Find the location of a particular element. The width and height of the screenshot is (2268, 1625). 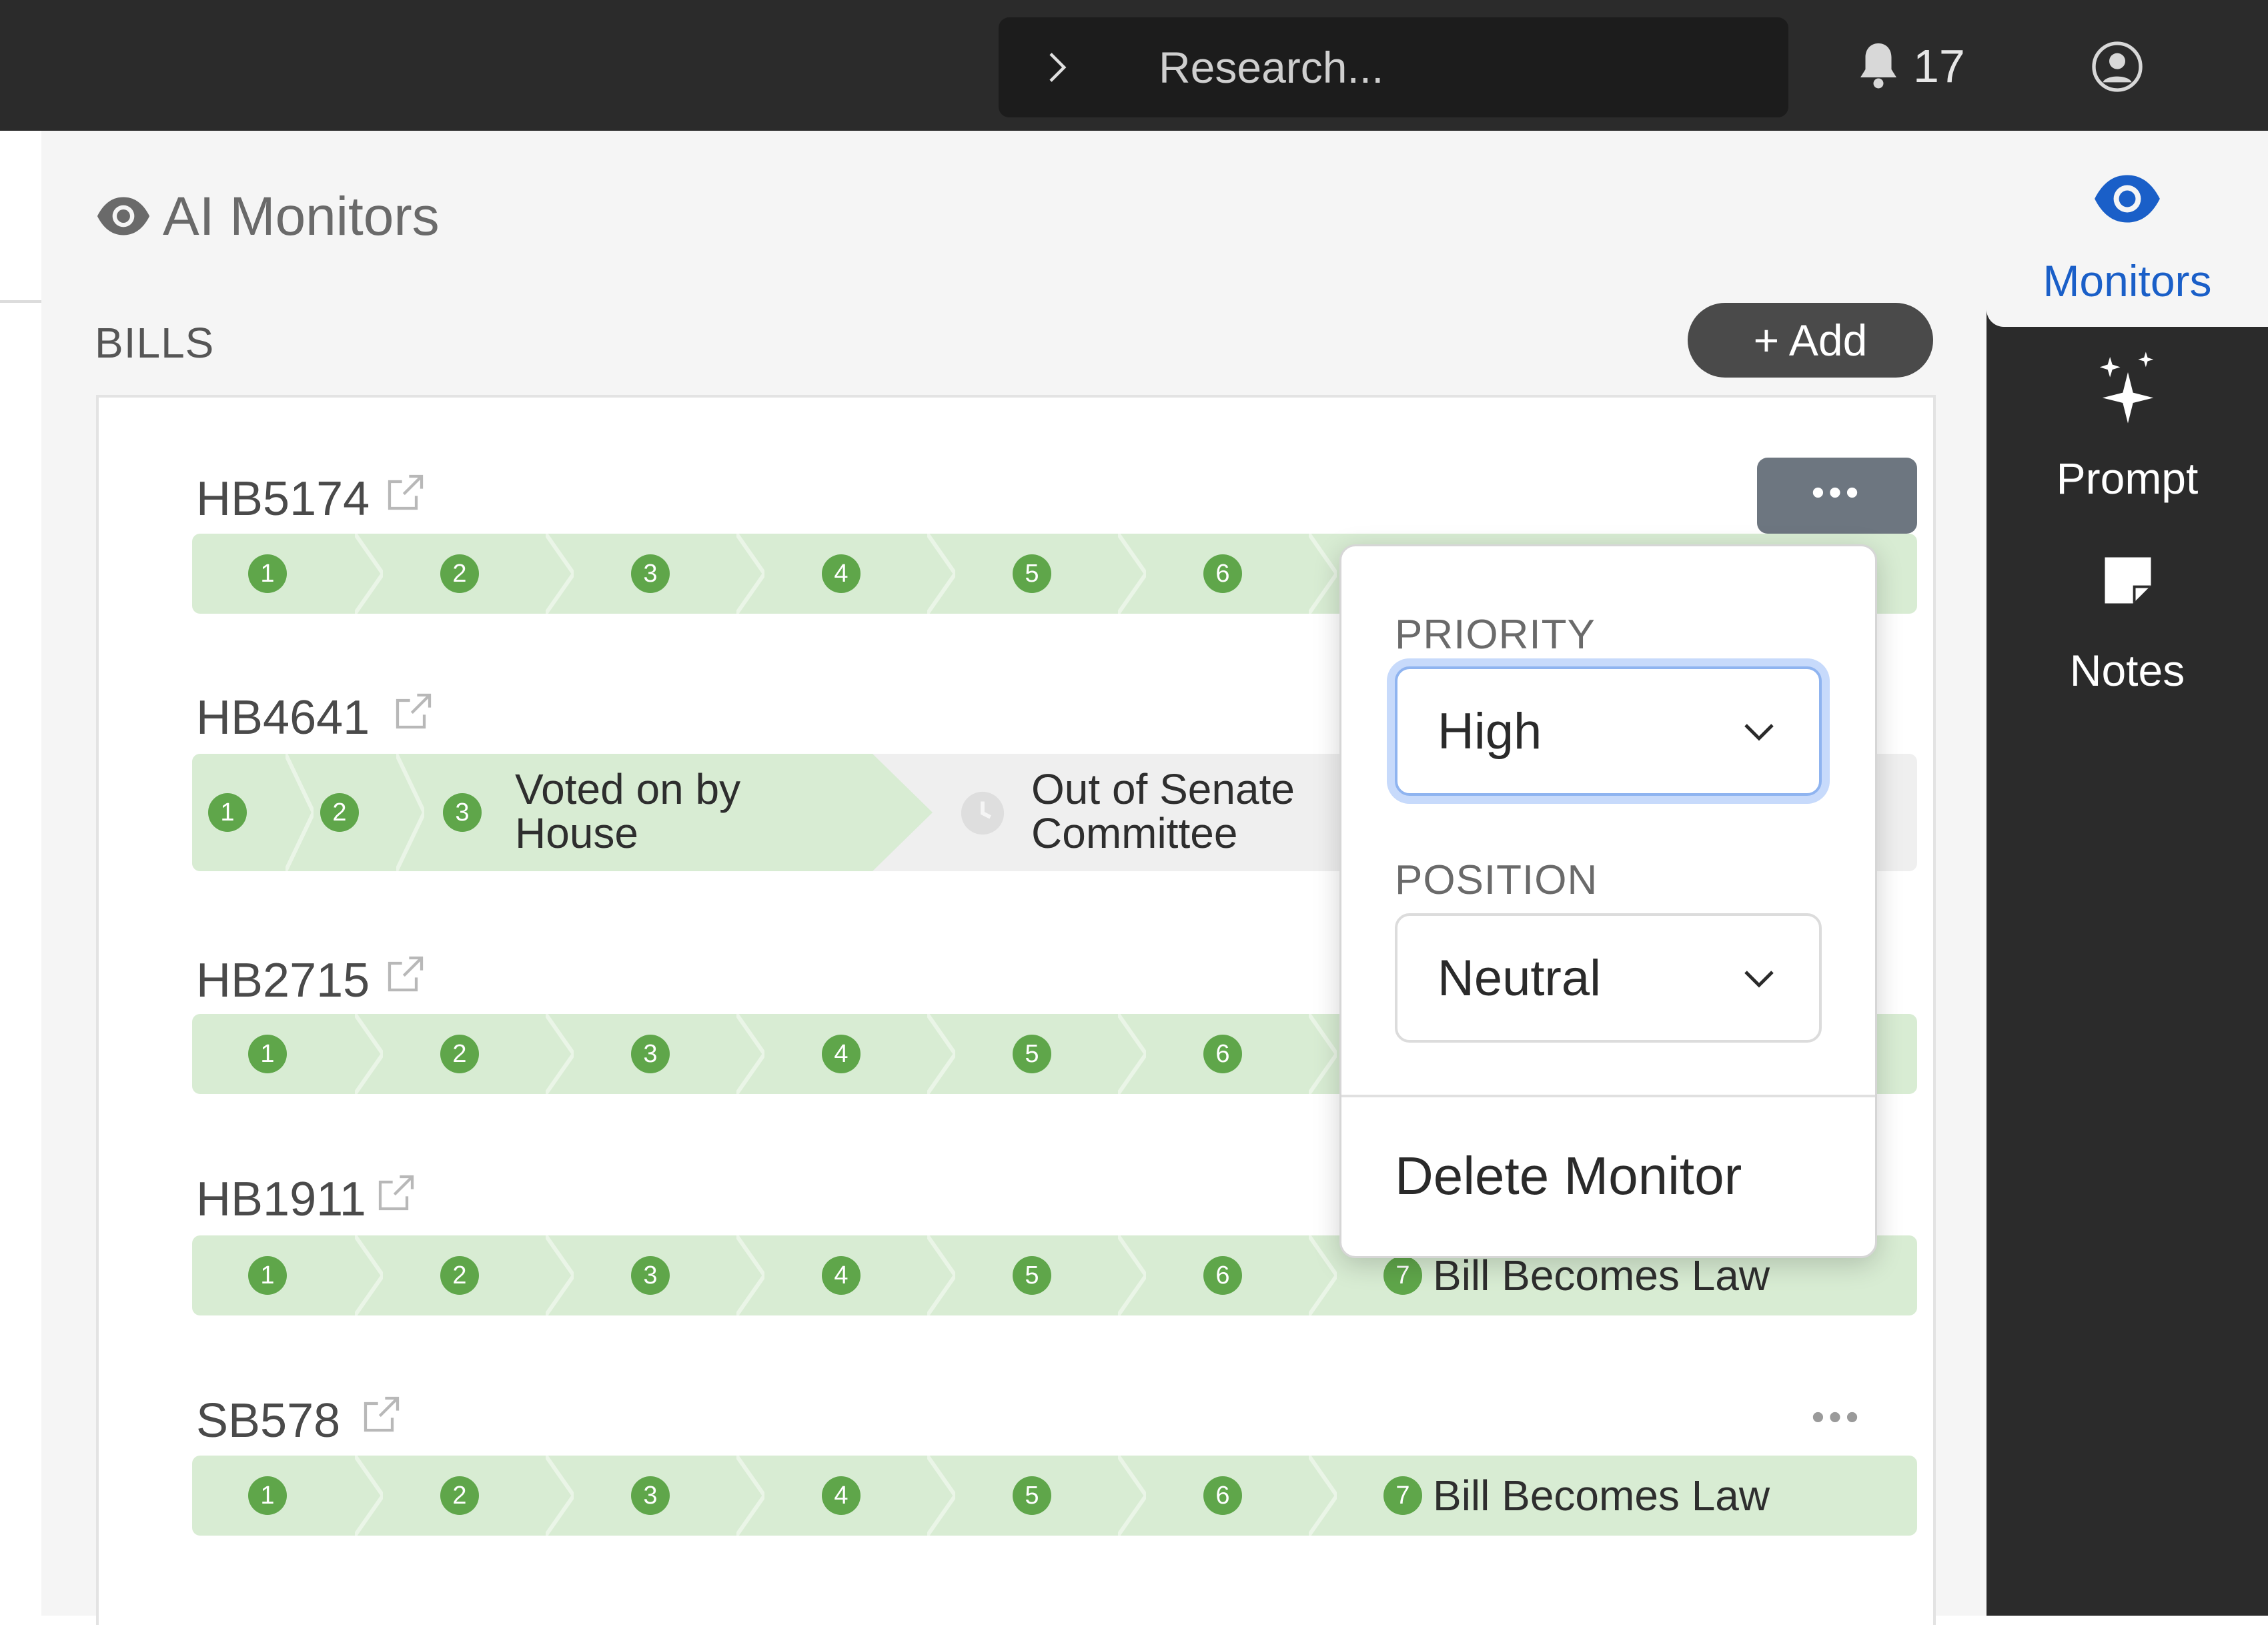

sidebar-item-label: Notes is located at coordinates (2127, 670).